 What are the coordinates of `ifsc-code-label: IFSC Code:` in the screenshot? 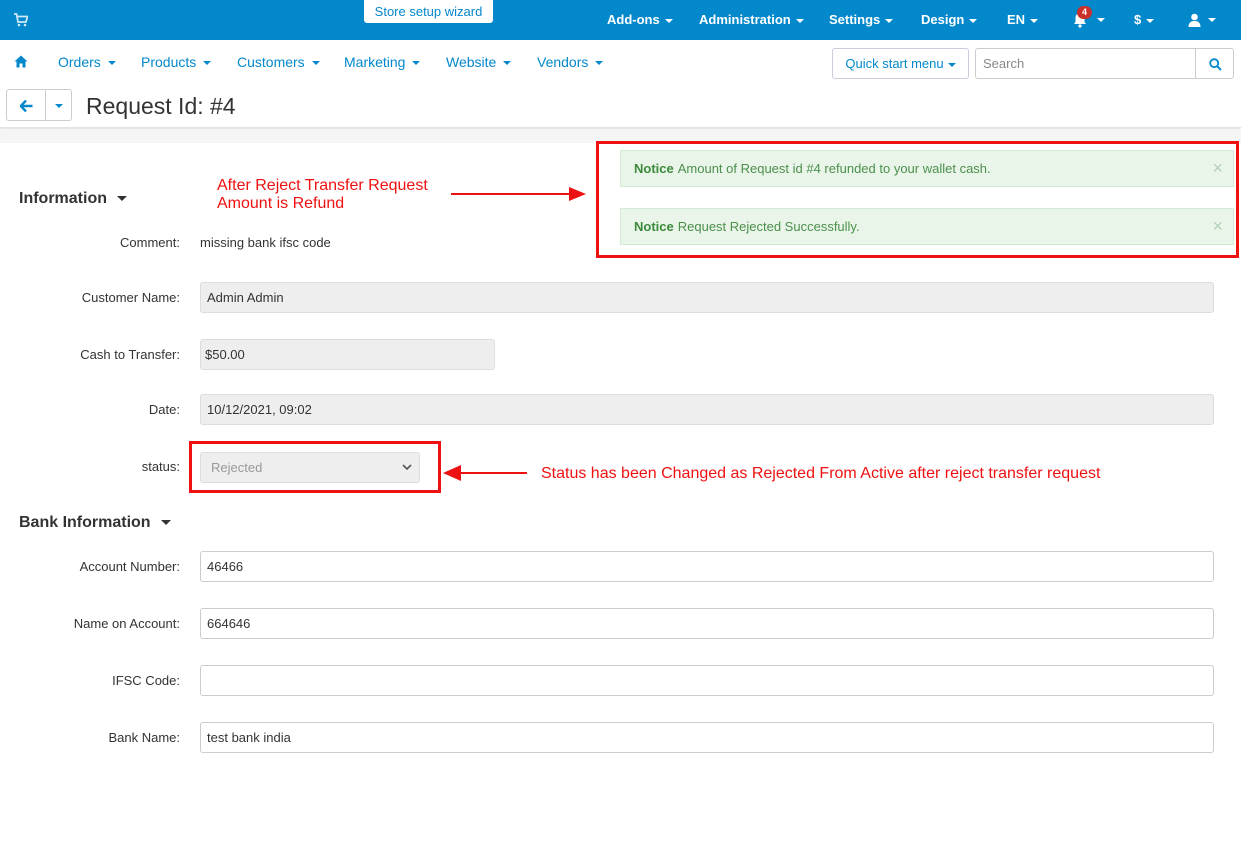 It's located at (146, 680).